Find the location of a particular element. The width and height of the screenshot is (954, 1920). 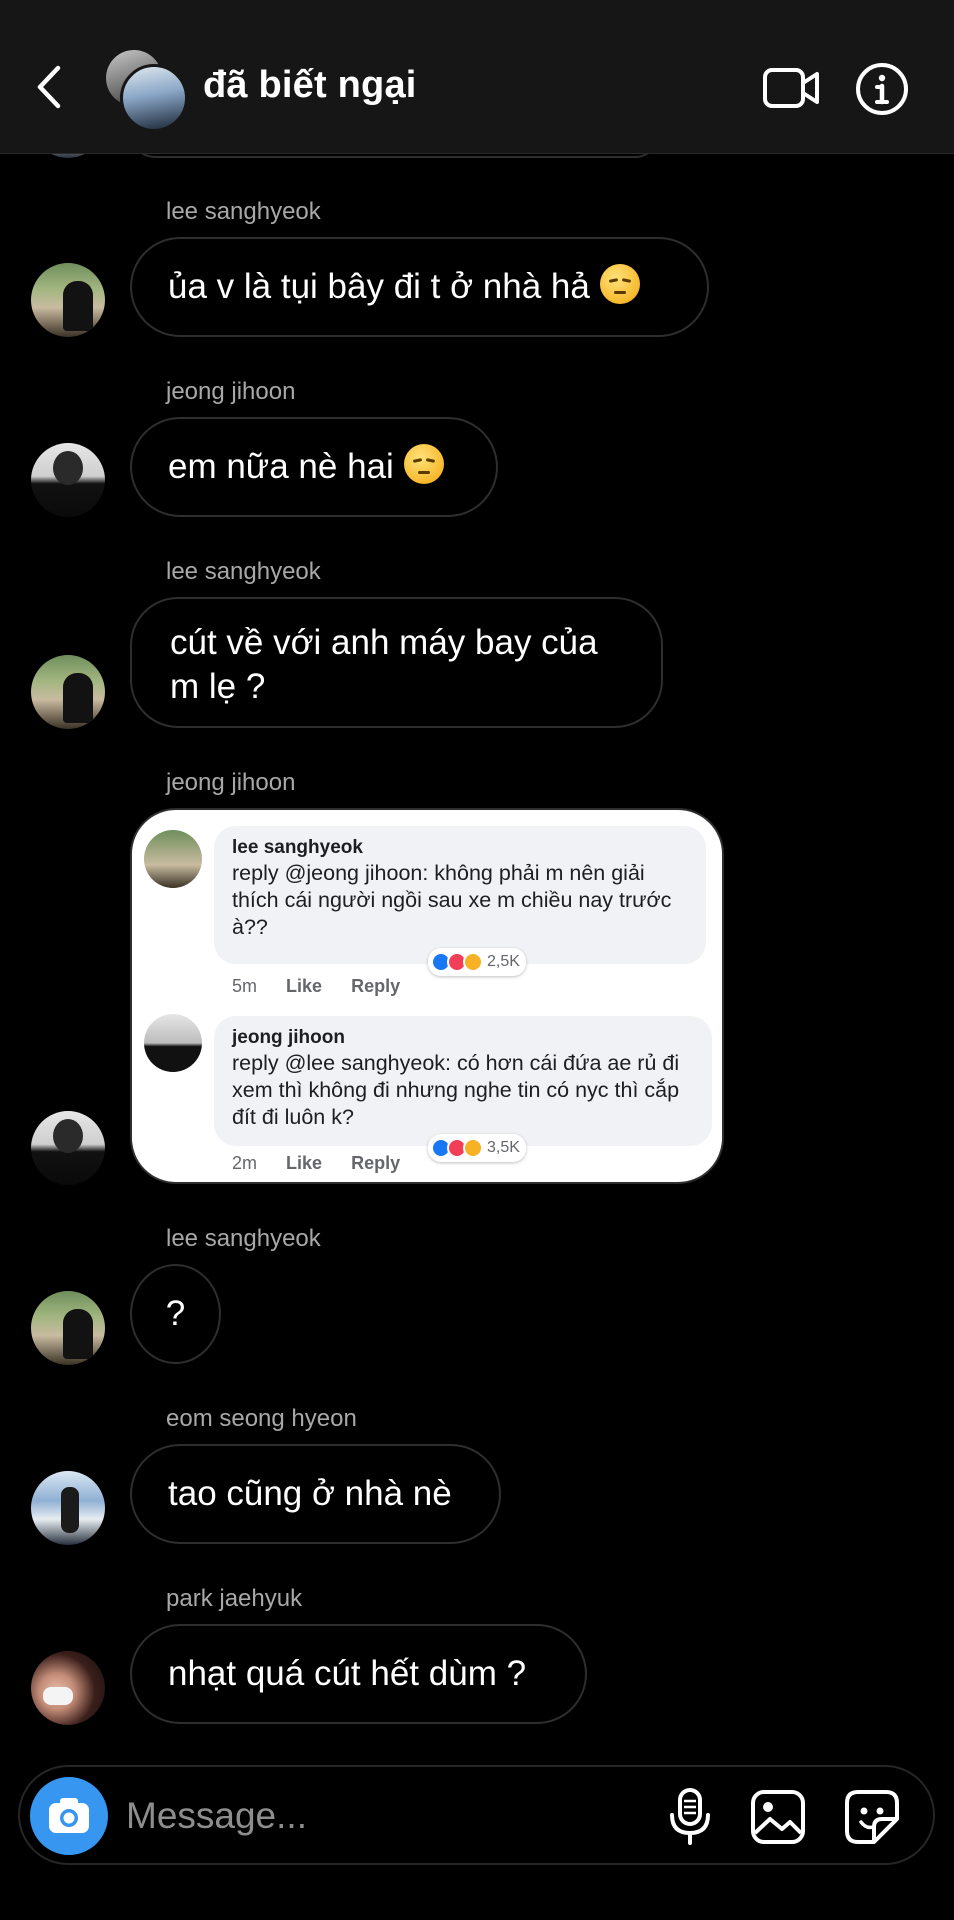

group-avatar is located at coordinates (146, 91).